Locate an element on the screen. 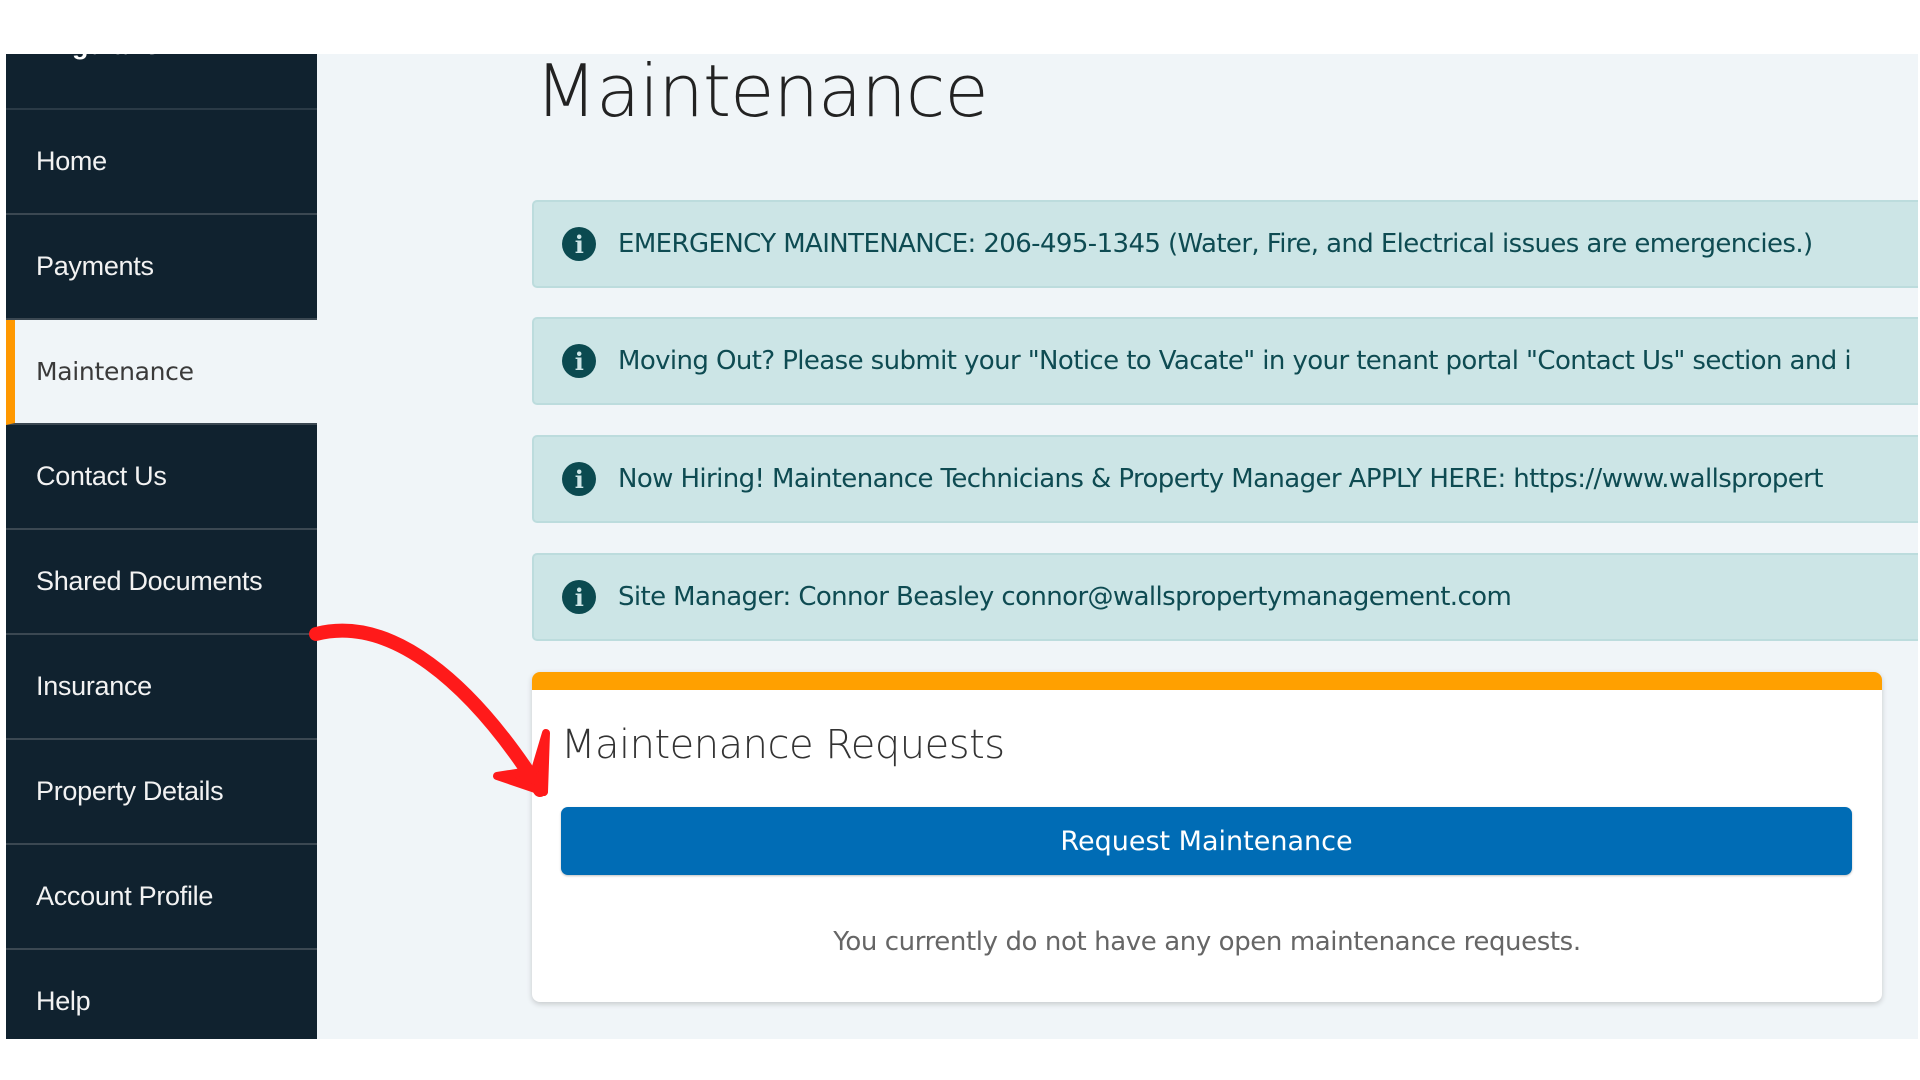 This screenshot has height=1080, width=1920. sidebar-user-header: Angulano is located at coordinates (161, 82).